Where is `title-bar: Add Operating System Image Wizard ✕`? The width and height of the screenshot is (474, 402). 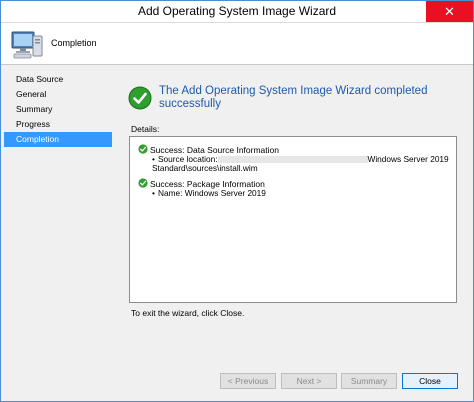 title-bar: Add Operating System Image Wizard ✕ is located at coordinates (237, 12).